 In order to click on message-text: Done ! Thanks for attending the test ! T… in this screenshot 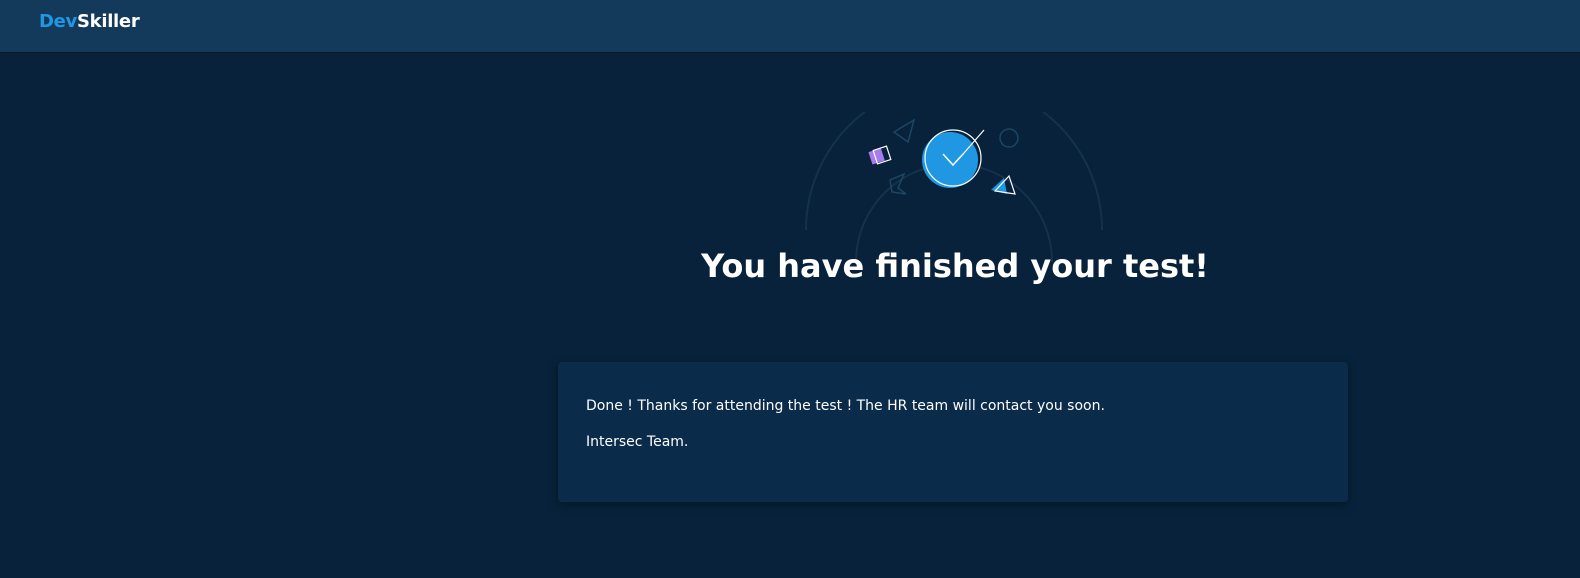, I will do `click(845, 406)`.